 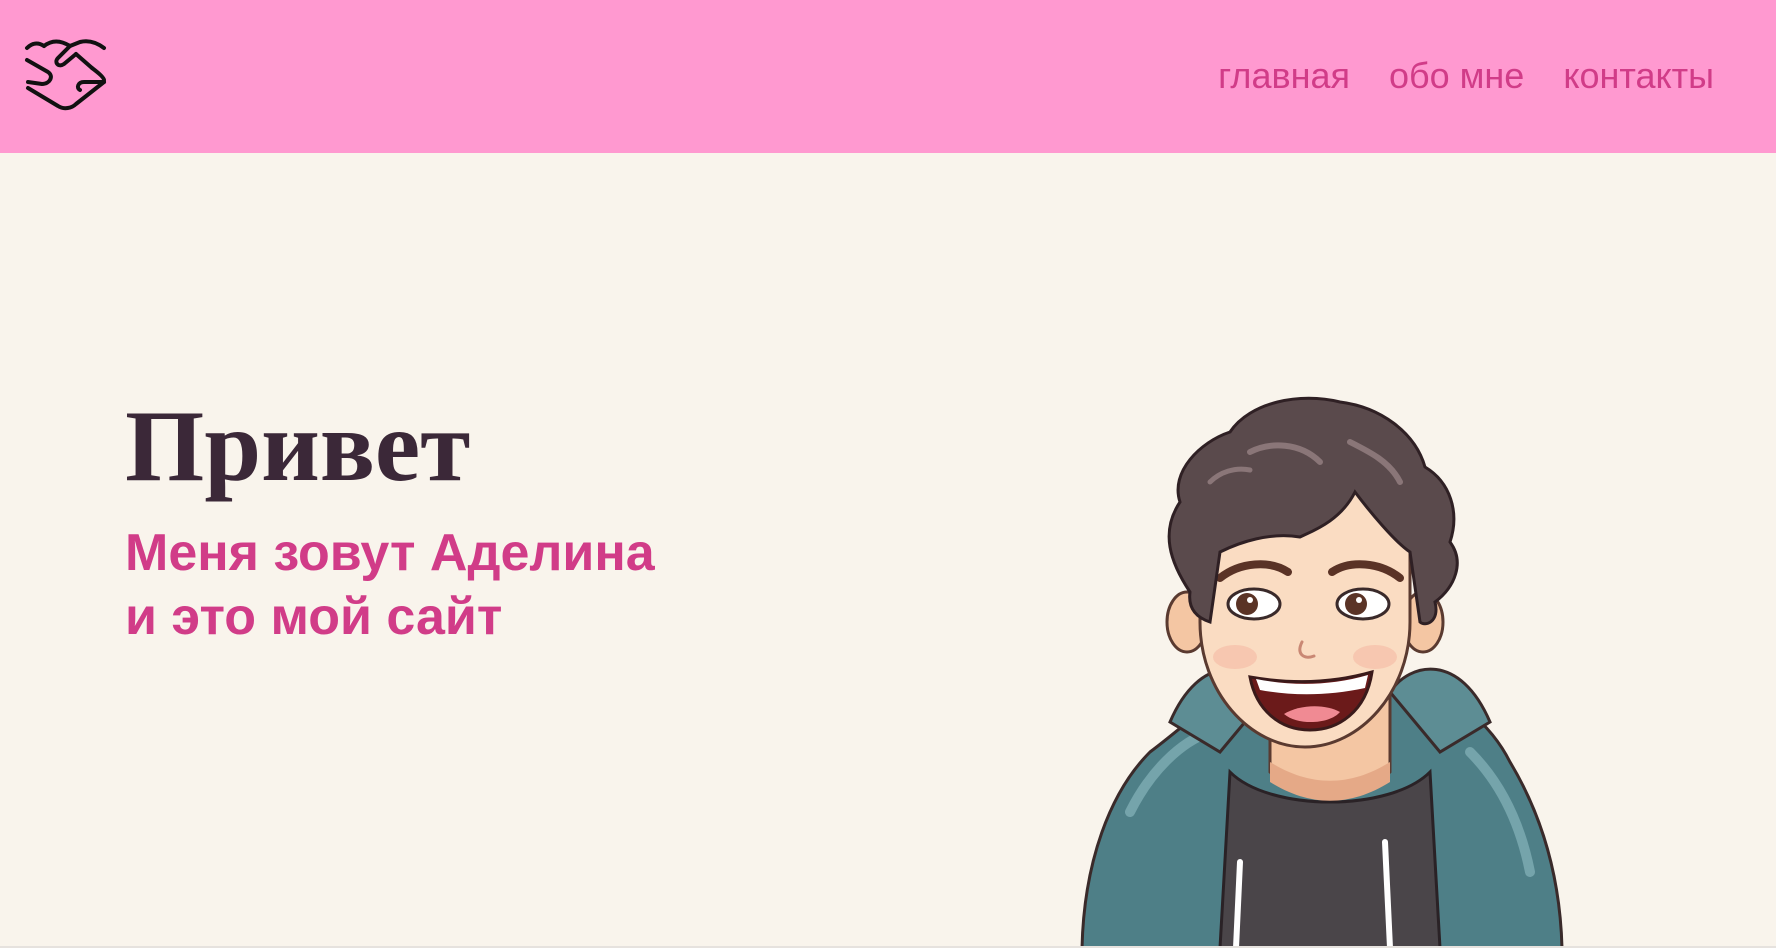 What do you see at coordinates (314, 617) in the screenshot?
I see `hero-subtitle-line-2: и это мой сайт` at bounding box center [314, 617].